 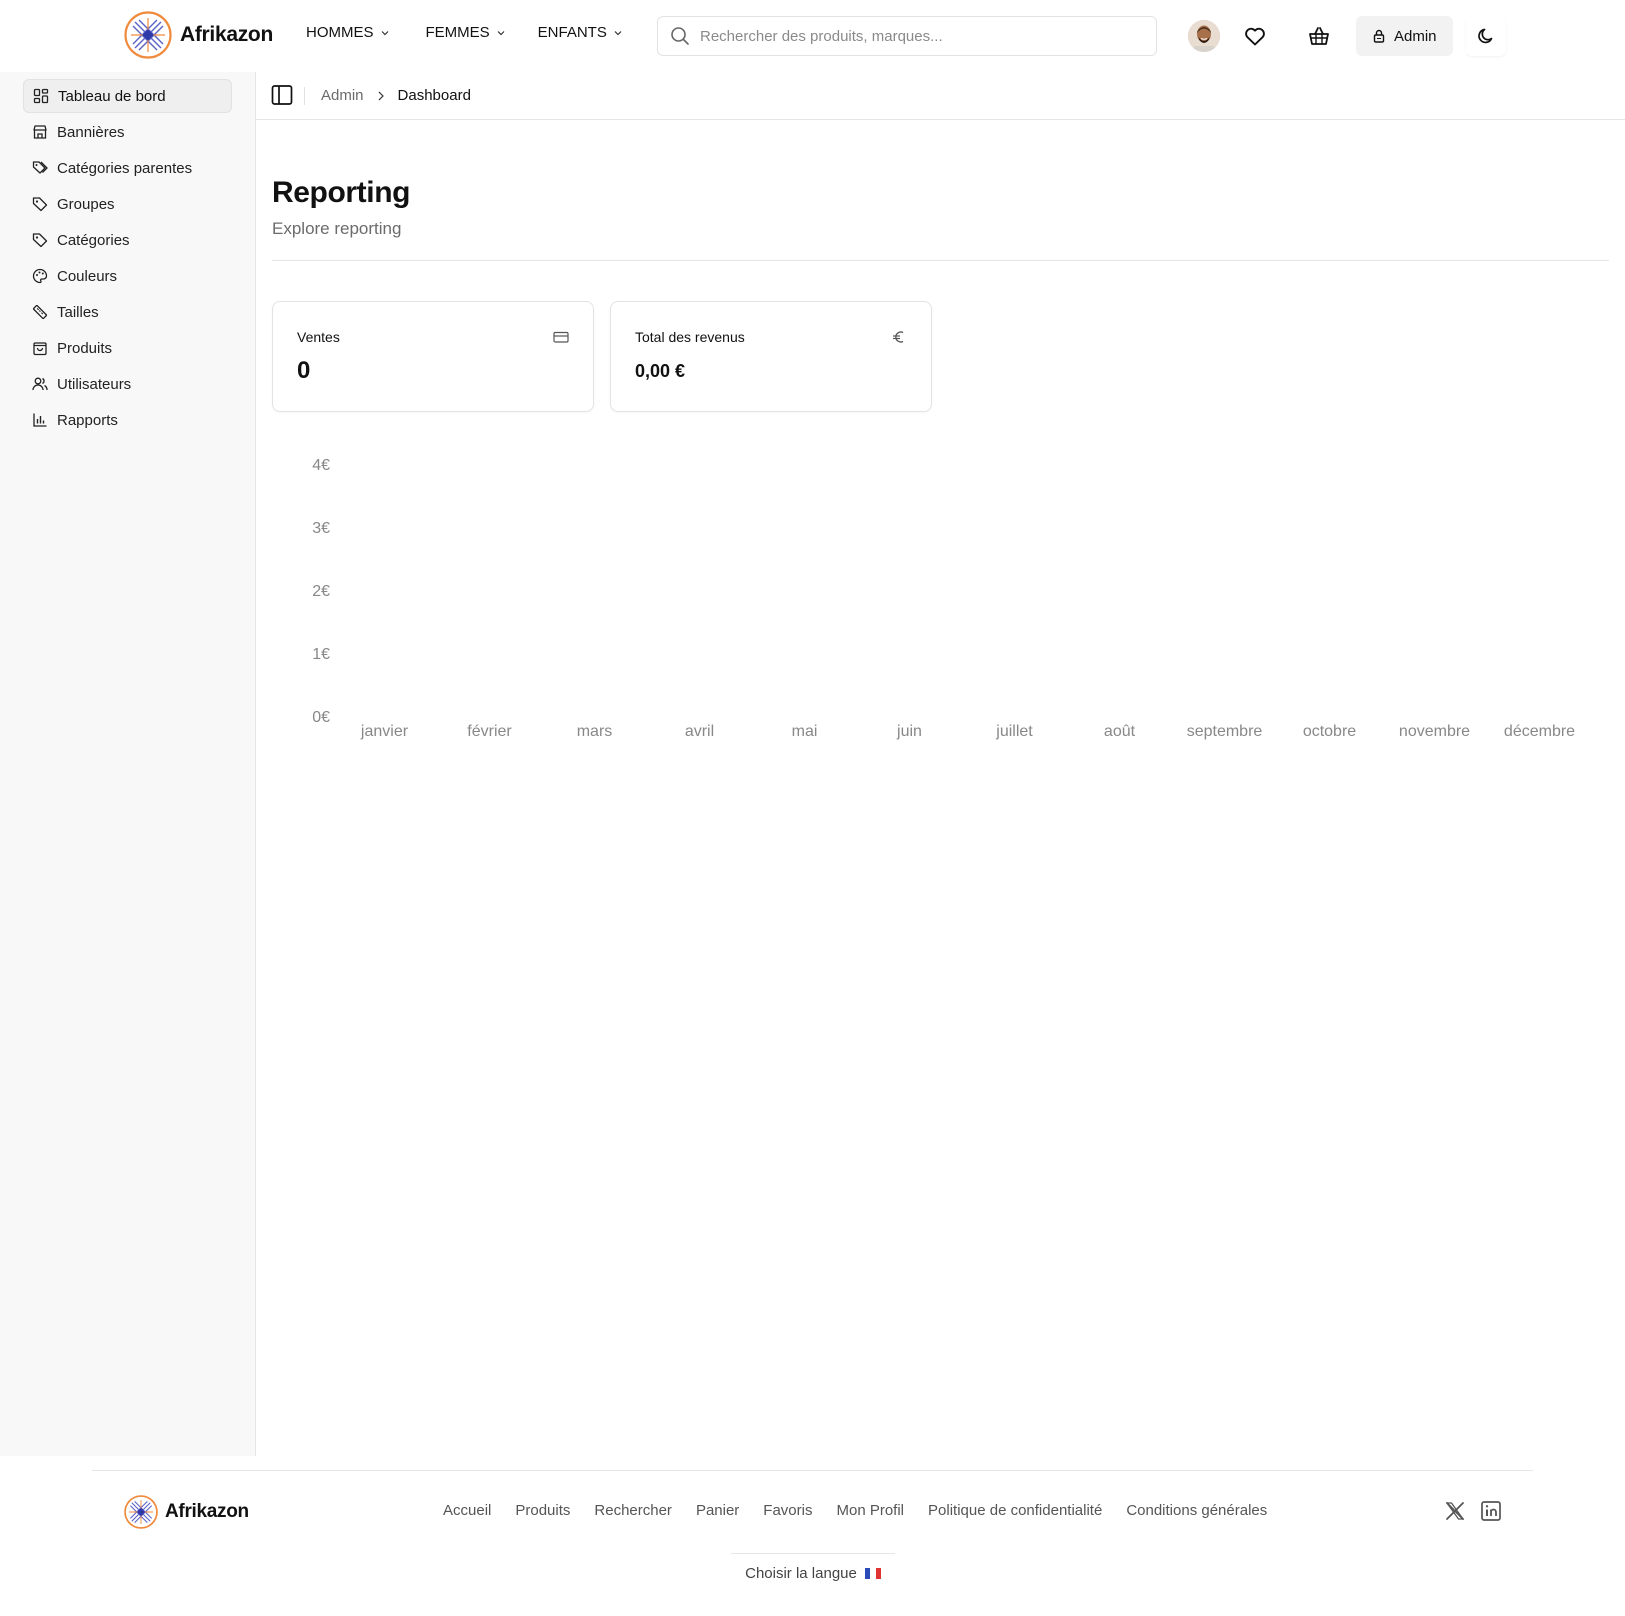 What do you see at coordinates (207, 1511) in the screenshot?
I see `footer-brand-name: Afrikazon` at bounding box center [207, 1511].